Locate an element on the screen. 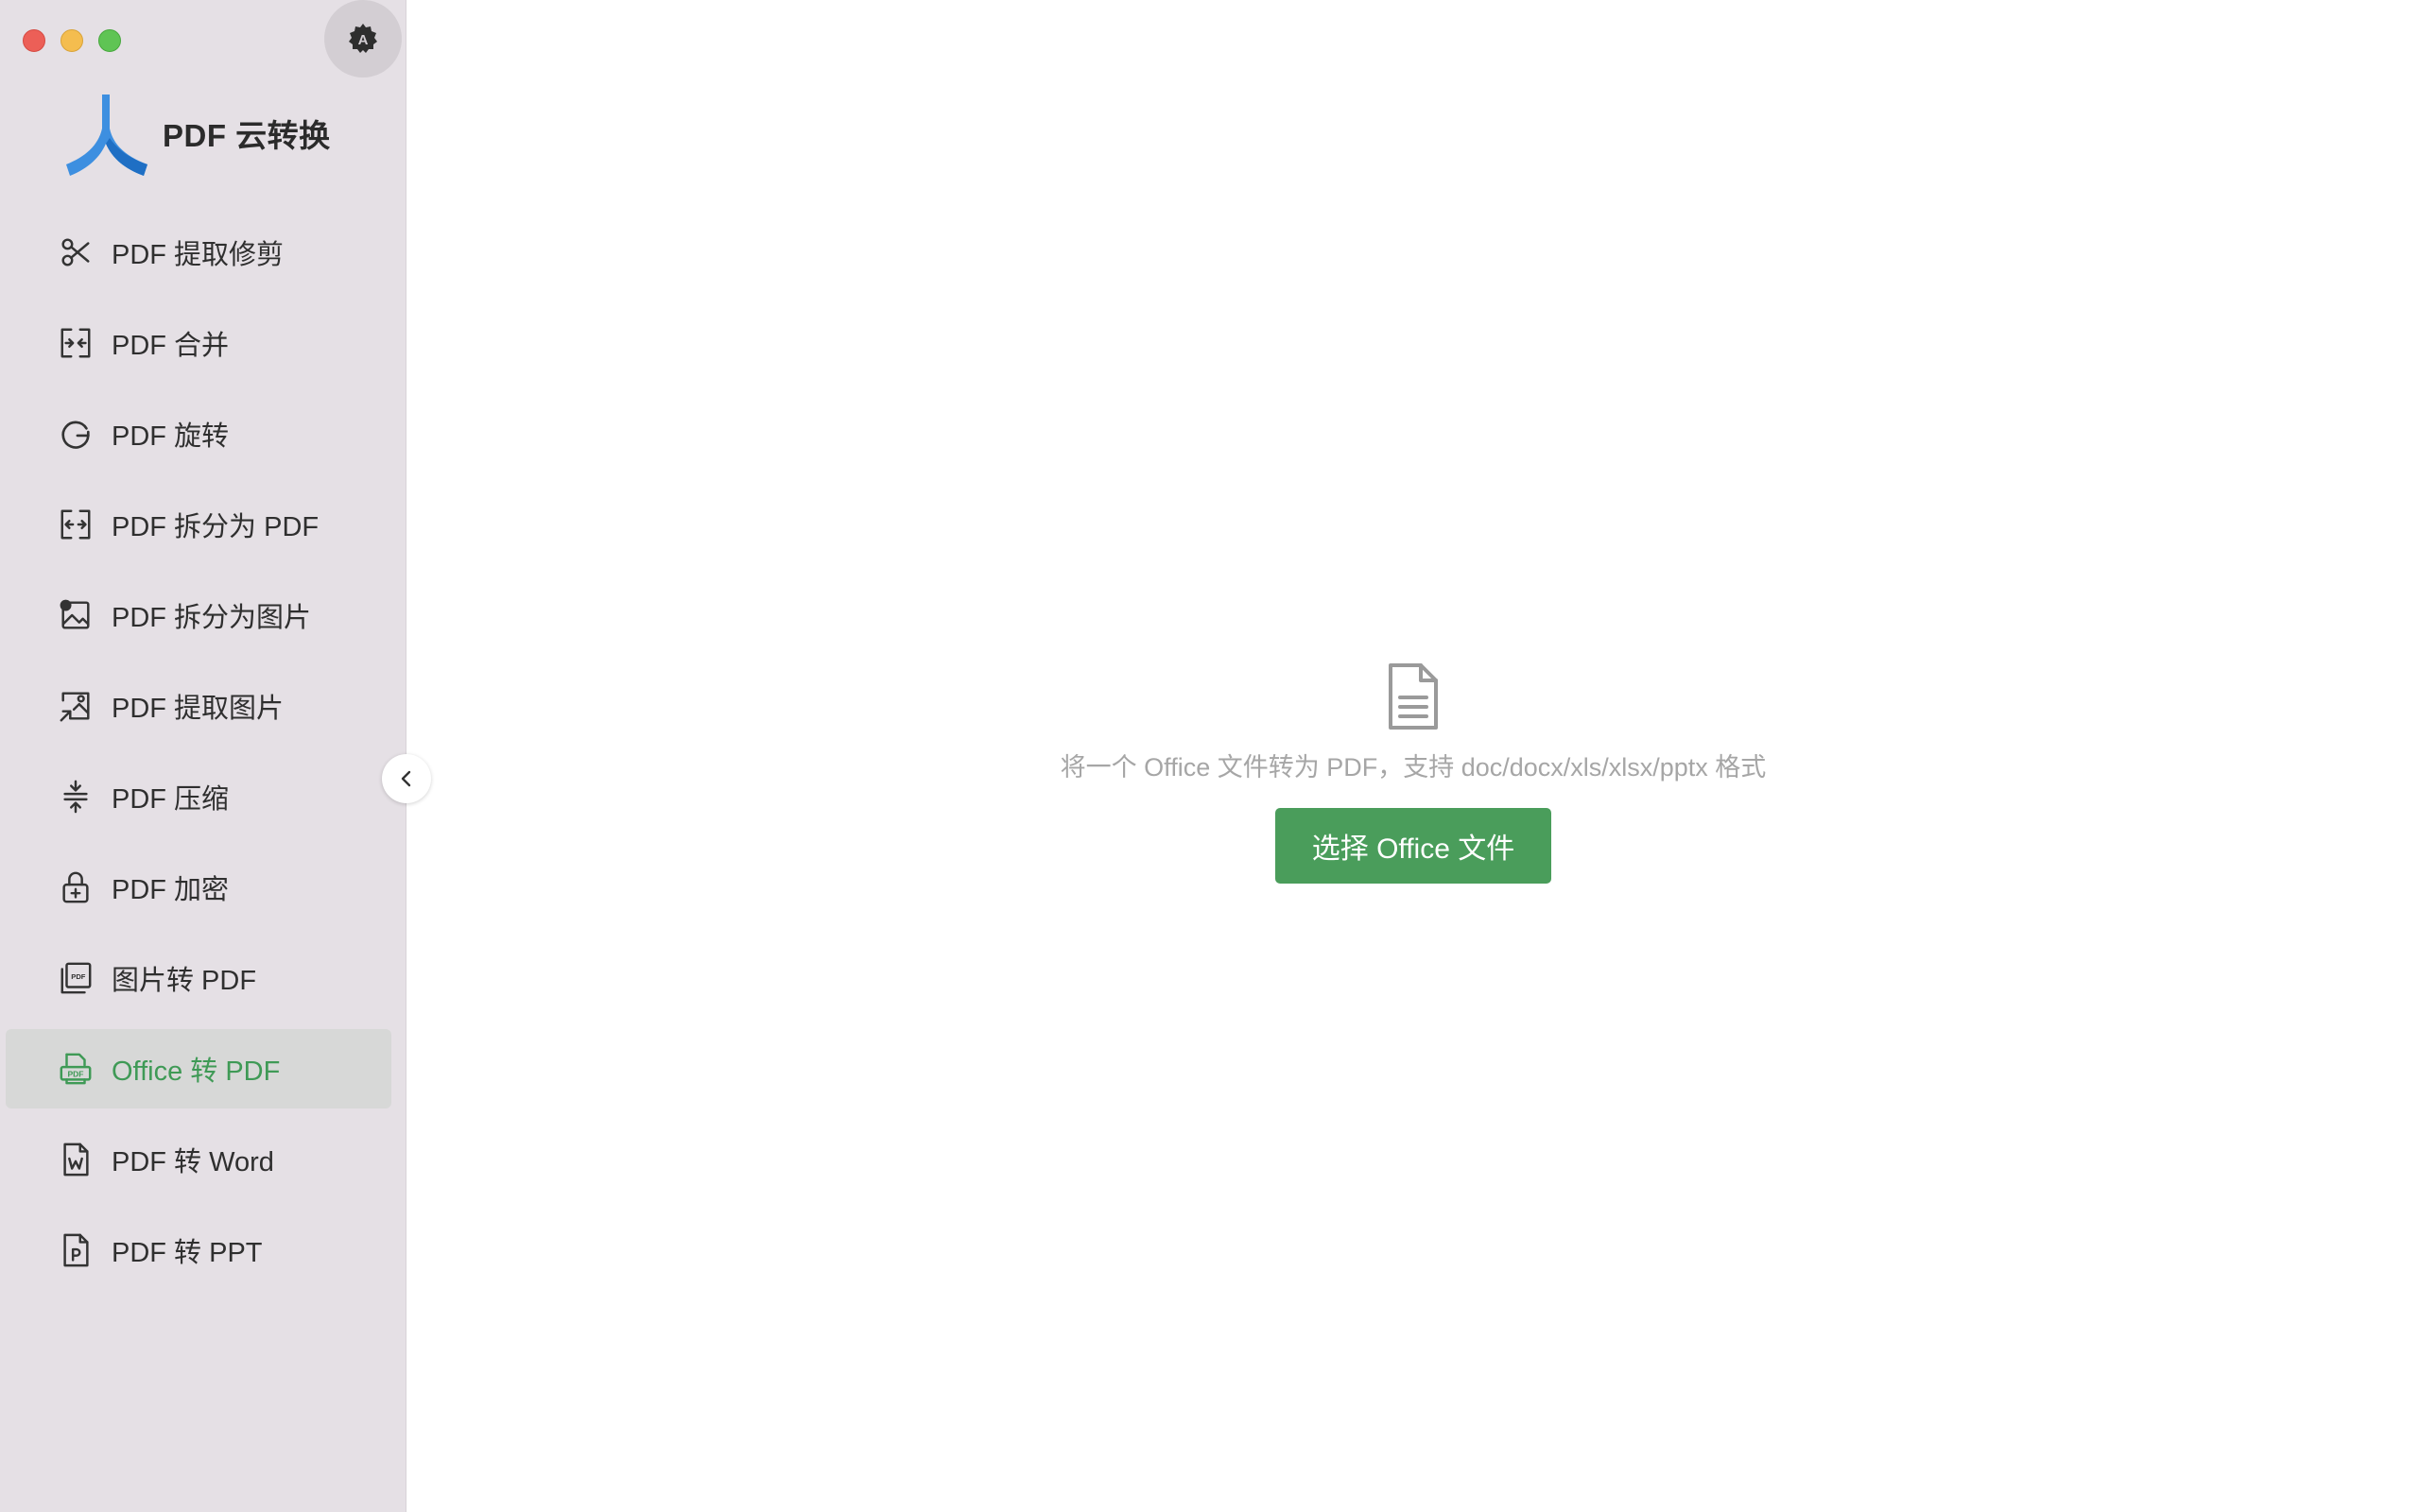 This screenshot has width=2420, height=1512. sidebar-item-pdf-merge: PDF 合并 is located at coordinates (198, 343).